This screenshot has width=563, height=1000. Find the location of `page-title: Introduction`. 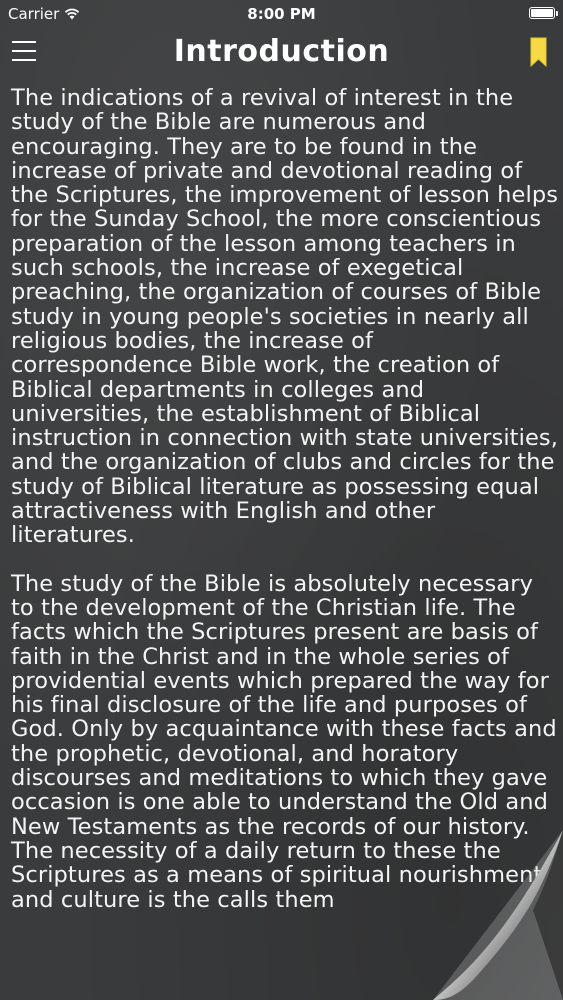

page-title: Introduction is located at coordinates (281, 51).